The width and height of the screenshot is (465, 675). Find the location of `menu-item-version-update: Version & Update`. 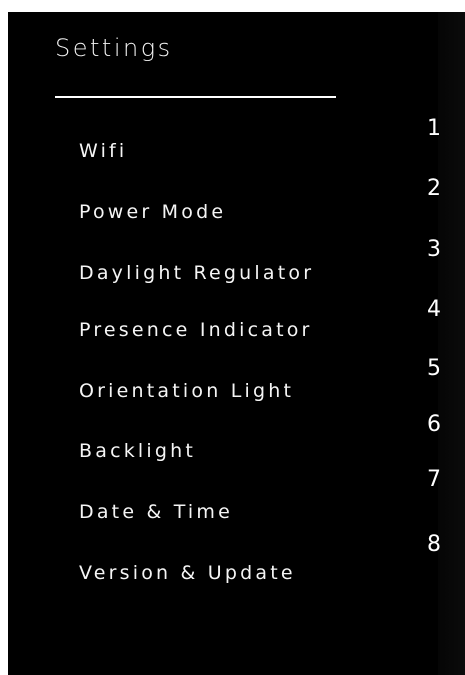

menu-item-version-update: Version & Update is located at coordinates (187, 573).